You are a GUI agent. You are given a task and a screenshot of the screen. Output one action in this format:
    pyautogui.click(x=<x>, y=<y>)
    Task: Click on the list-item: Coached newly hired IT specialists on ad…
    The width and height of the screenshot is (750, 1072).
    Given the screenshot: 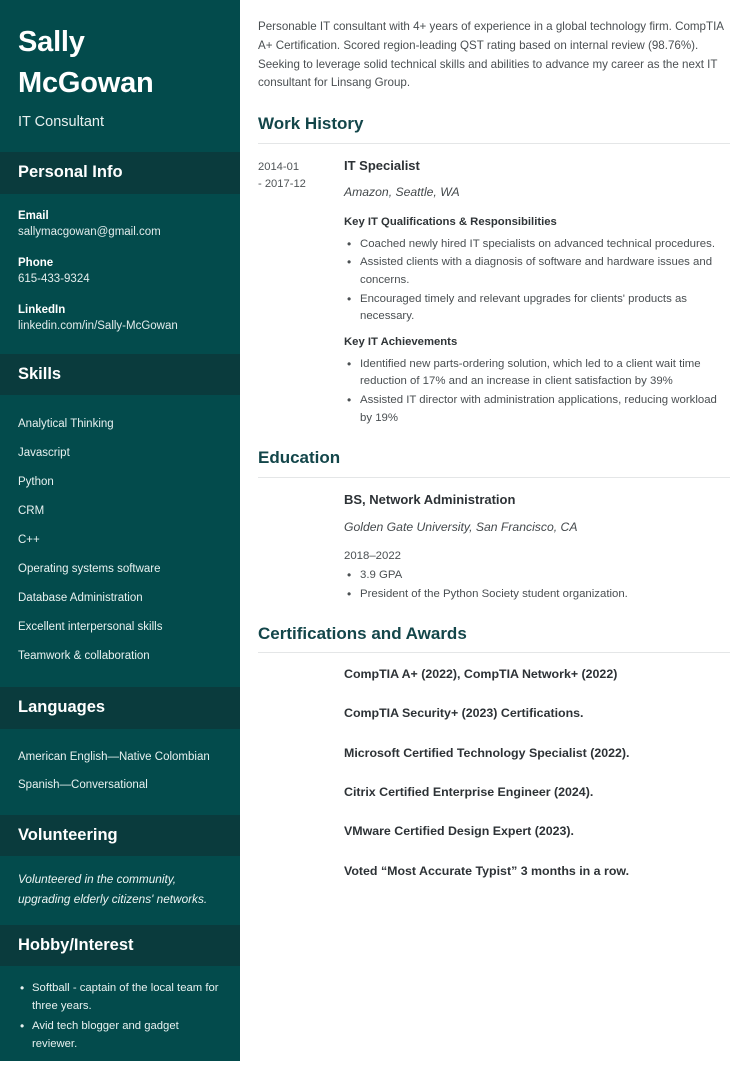 What is the action you would take?
    pyautogui.click(x=537, y=244)
    